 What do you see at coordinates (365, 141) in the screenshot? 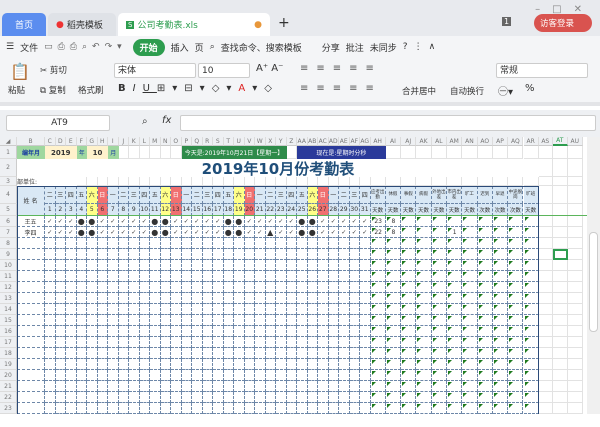
I see `column-header: AG` at bounding box center [365, 141].